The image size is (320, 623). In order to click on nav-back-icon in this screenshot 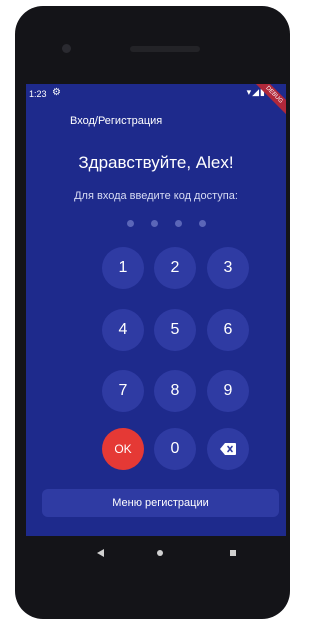, I will do `click(100, 553)`.